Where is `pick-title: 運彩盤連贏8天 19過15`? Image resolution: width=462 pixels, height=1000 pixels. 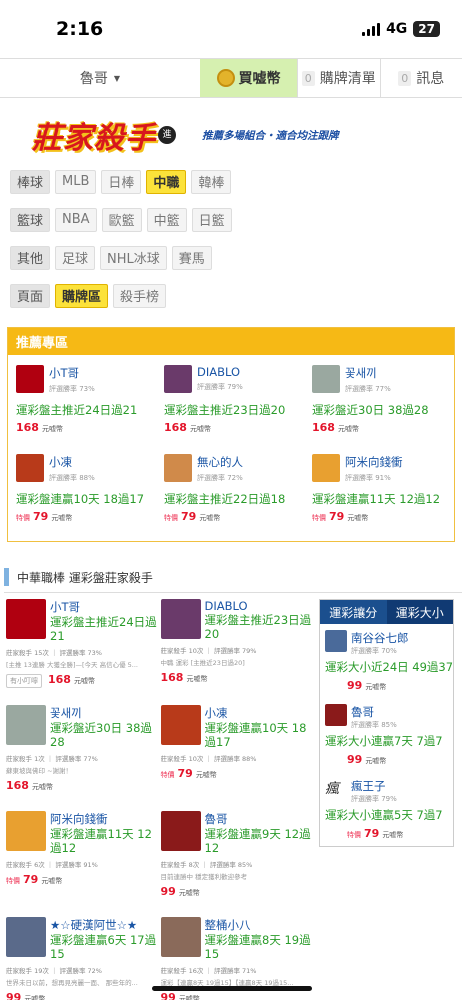
pick-title: 運彩盤連贏8天 19過15 is located at coordinates (260, 947).